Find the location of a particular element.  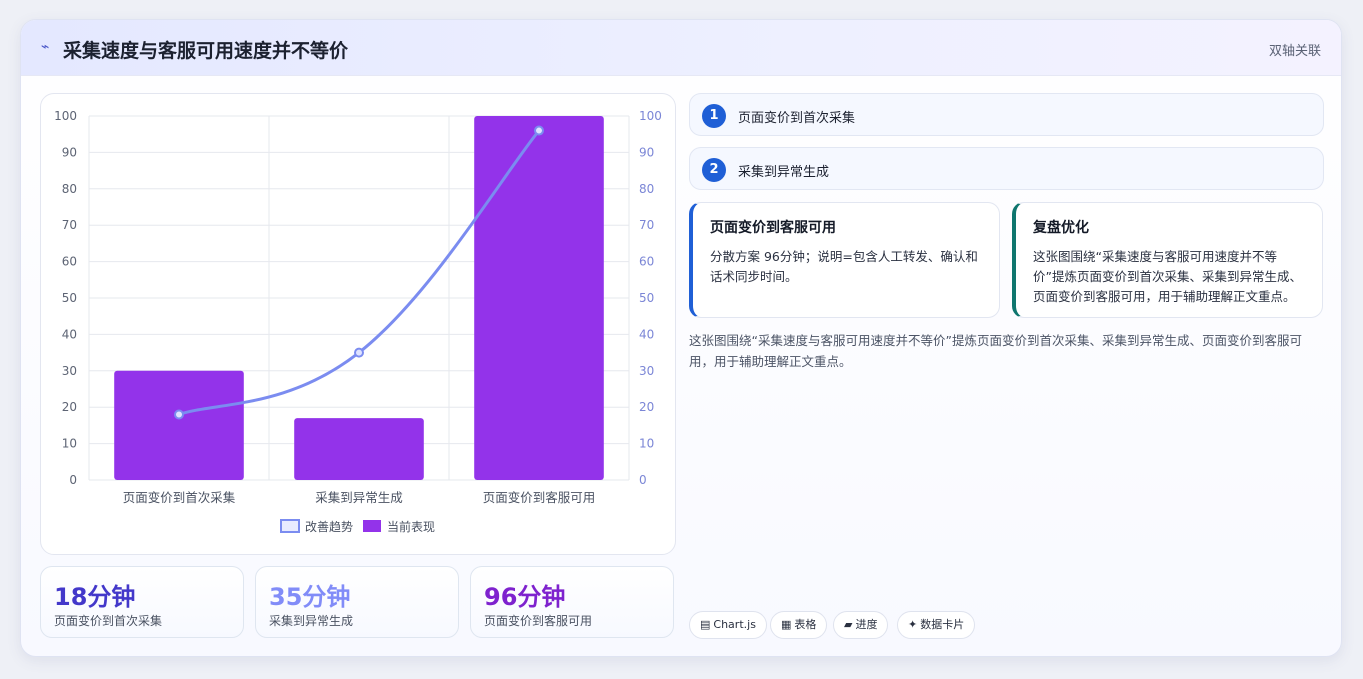

y-tick-label: 80 is located at coordinates (69, 189).